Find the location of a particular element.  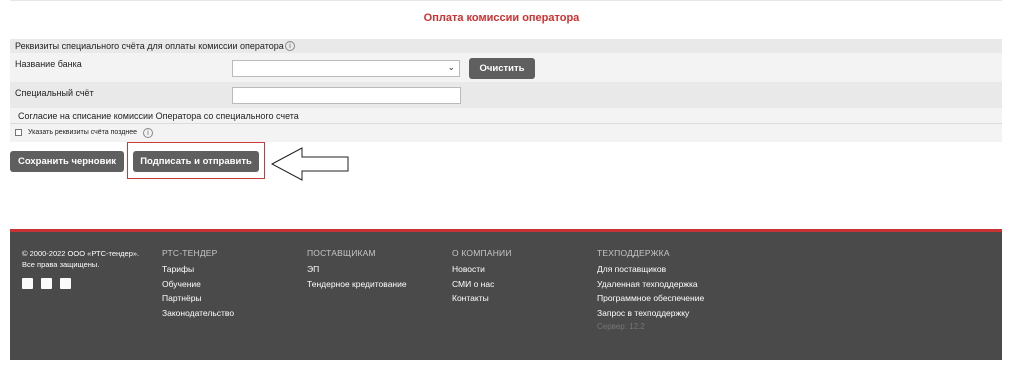

account-input is located at coordinates (346, 95).